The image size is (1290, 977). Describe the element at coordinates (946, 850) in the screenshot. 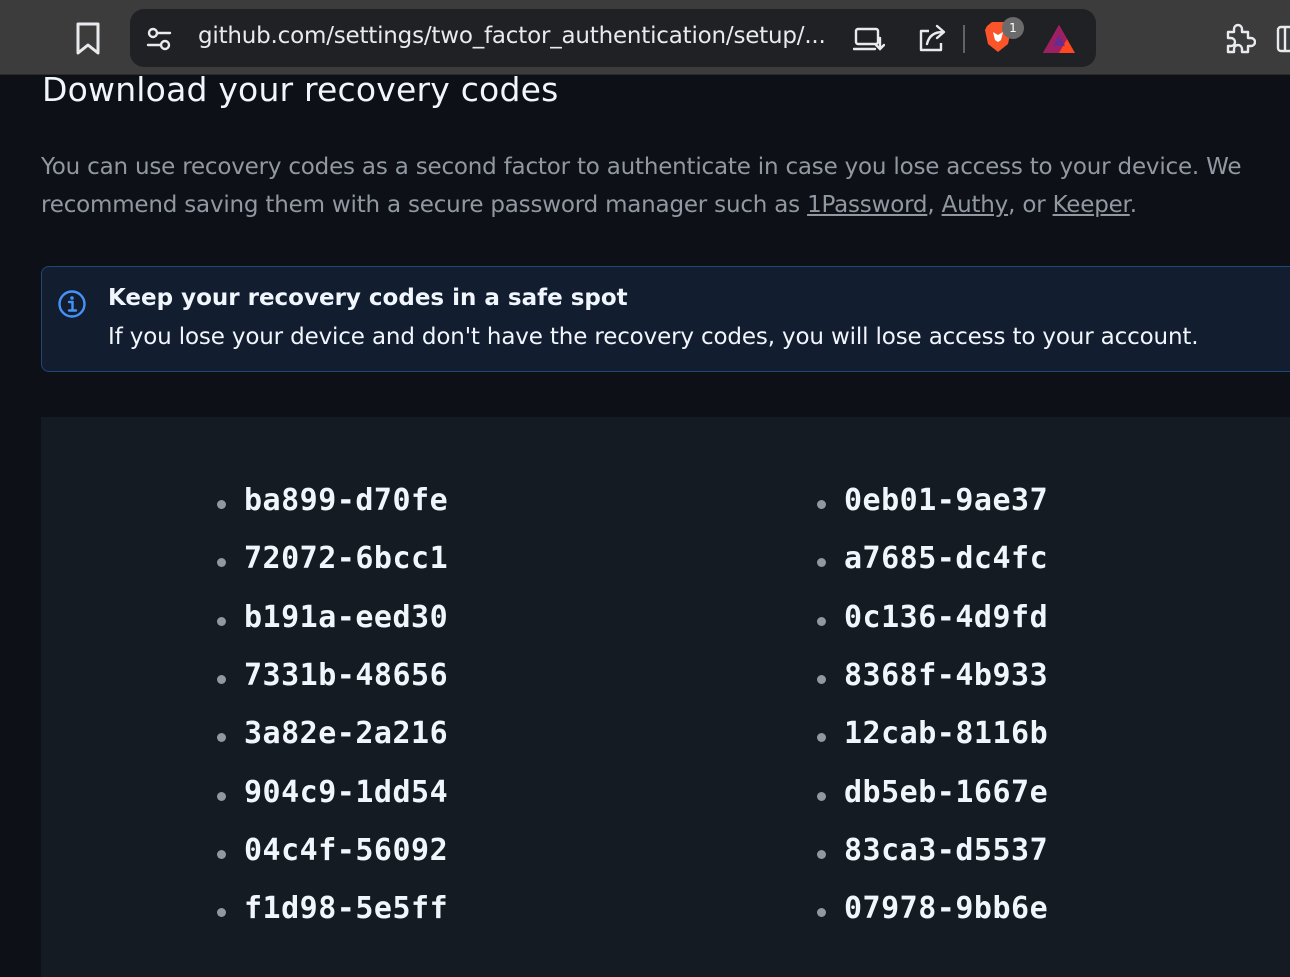

I see `recovery-code: 83ca3-d5537` at that location.